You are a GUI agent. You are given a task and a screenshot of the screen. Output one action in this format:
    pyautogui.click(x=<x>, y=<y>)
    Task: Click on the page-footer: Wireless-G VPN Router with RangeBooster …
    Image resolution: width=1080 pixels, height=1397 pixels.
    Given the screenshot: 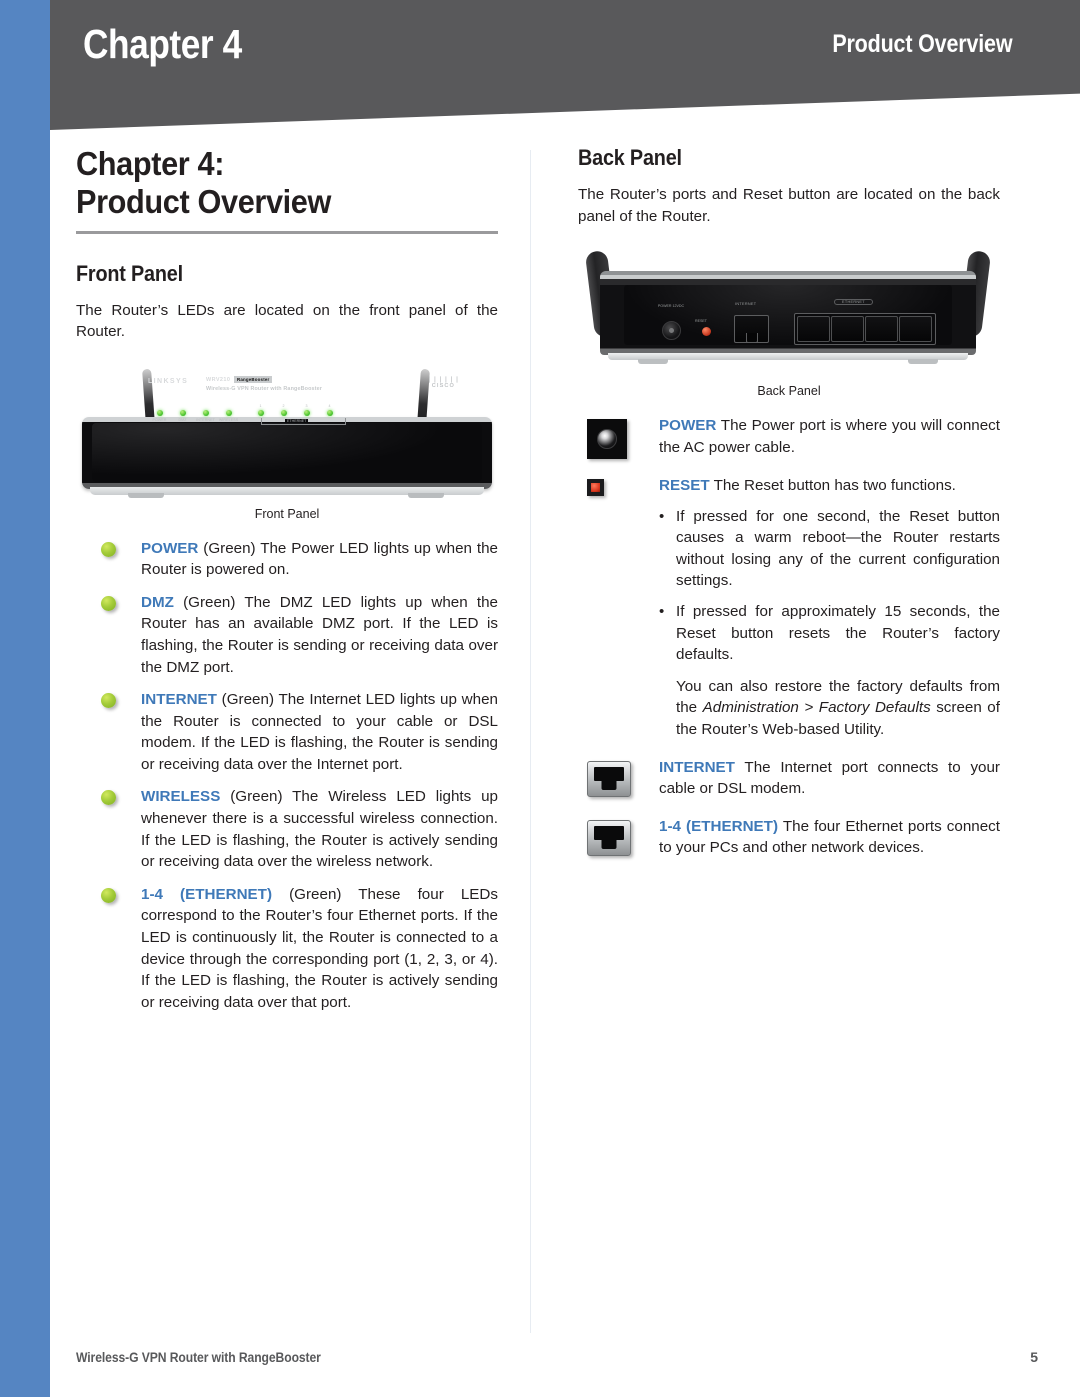 What is the action you would take?
    pyautogui.click(x=557, y=1357)
    